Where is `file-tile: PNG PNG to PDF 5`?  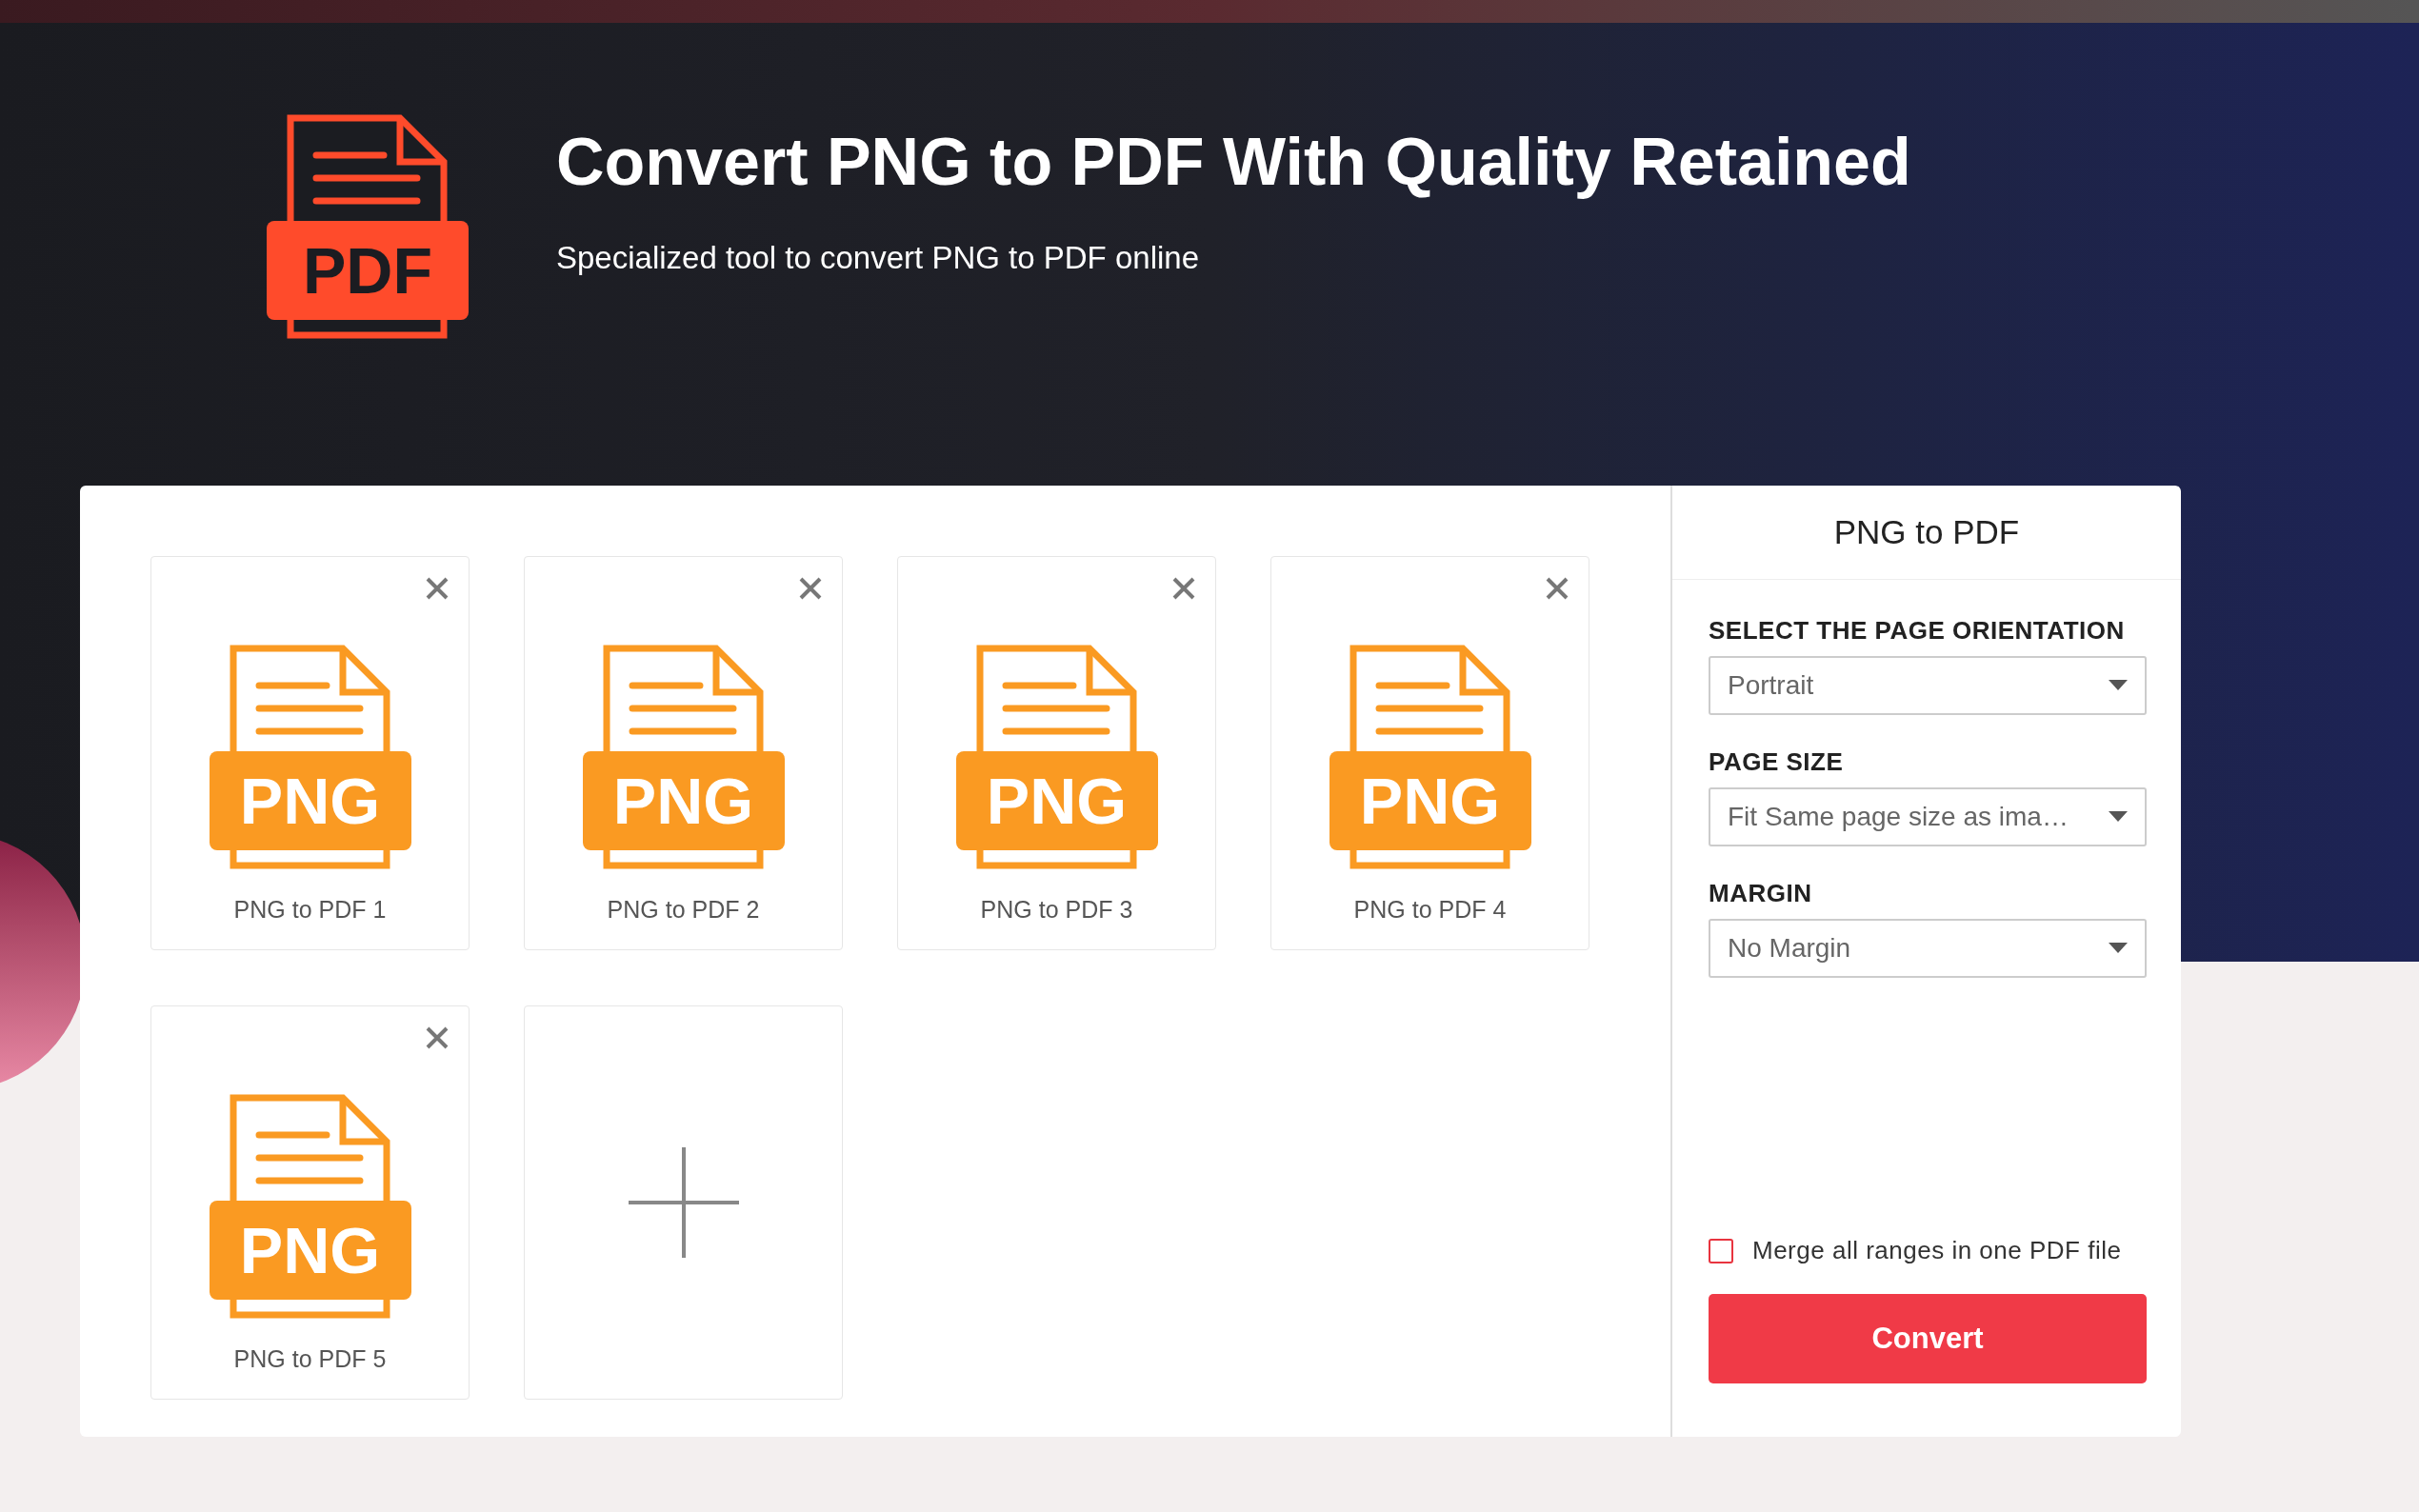 file-tile: PNG PNG to PDF 5 is located at coordinates (310, 1202).